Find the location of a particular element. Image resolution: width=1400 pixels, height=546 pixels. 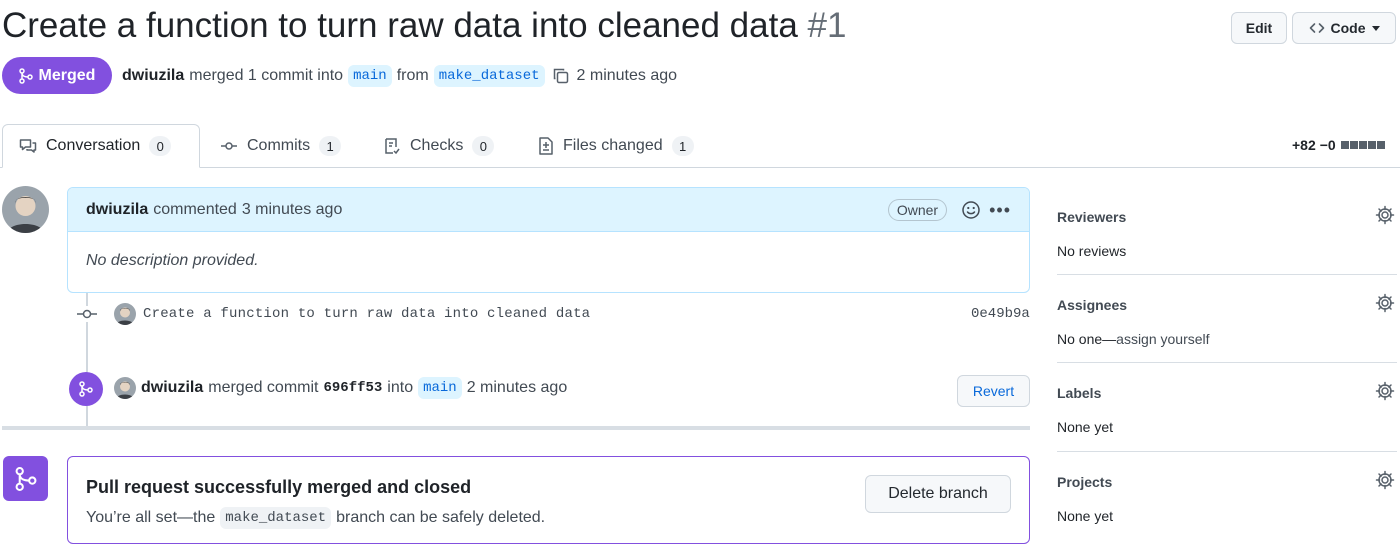

state-label: Merged is located at coordinates (67, 75).